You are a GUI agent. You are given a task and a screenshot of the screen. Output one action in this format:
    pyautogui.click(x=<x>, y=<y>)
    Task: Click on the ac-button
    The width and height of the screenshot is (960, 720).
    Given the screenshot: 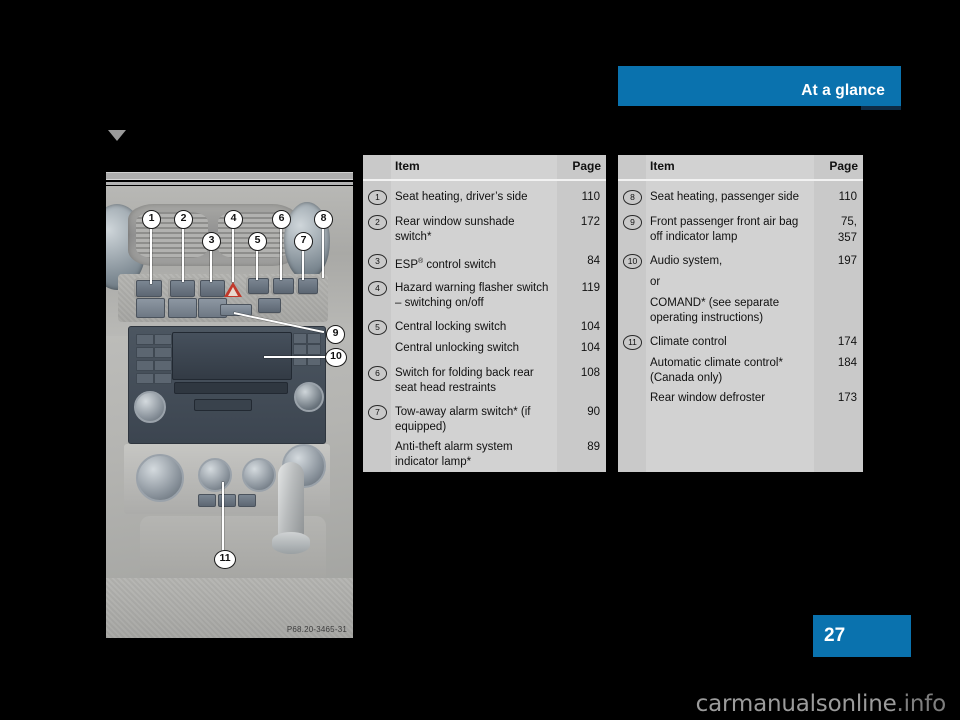 What is the action you would take?
    pyautogui.click(x=247, y=500)
    